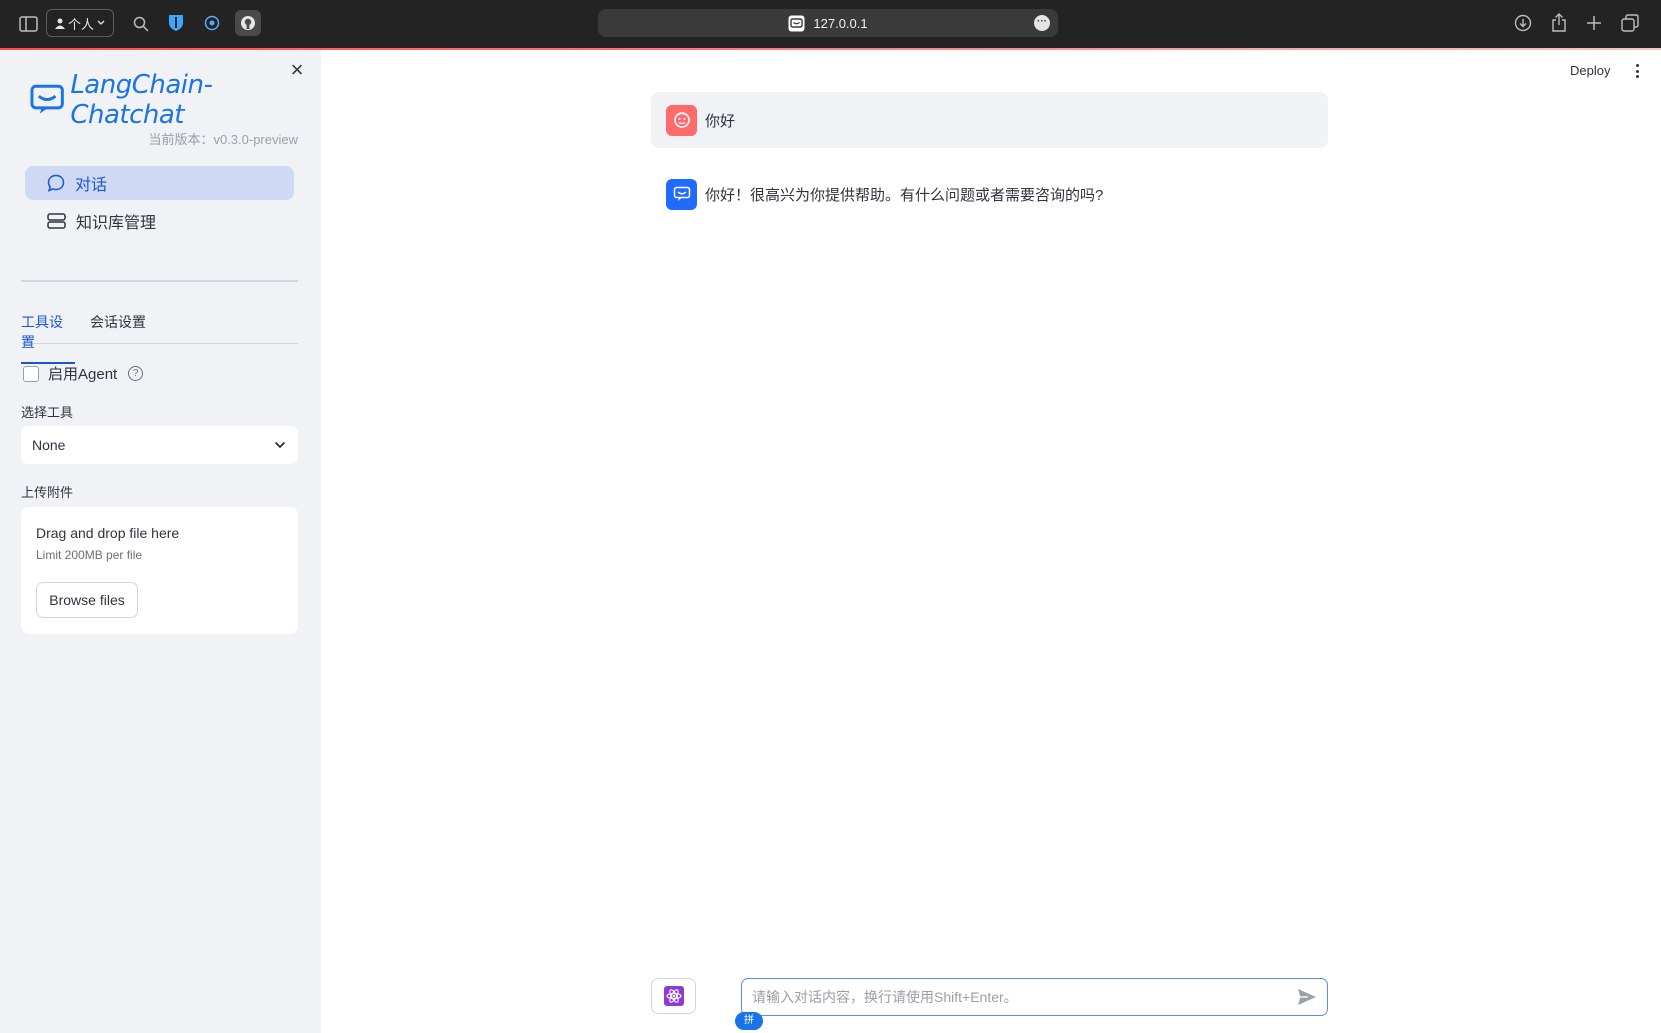  I want to click on sidebar-divider, so click(159, 281).